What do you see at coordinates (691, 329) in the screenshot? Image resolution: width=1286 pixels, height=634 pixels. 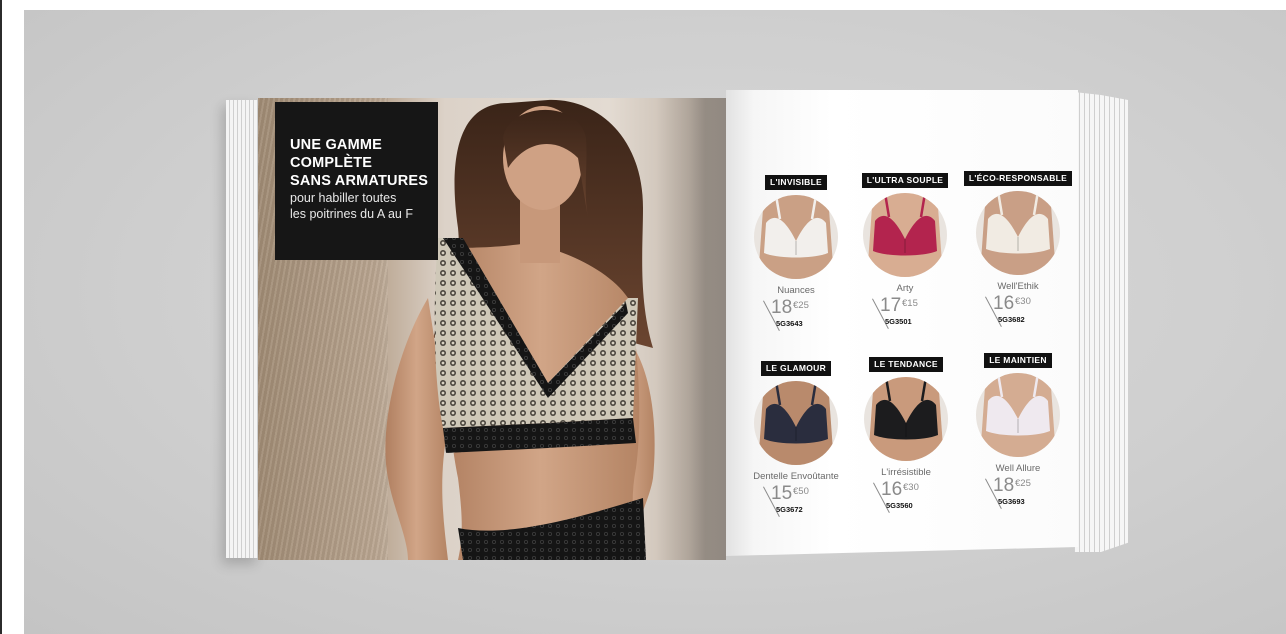 I see `book-gutter-shadow` at bounding box center [691, 329].